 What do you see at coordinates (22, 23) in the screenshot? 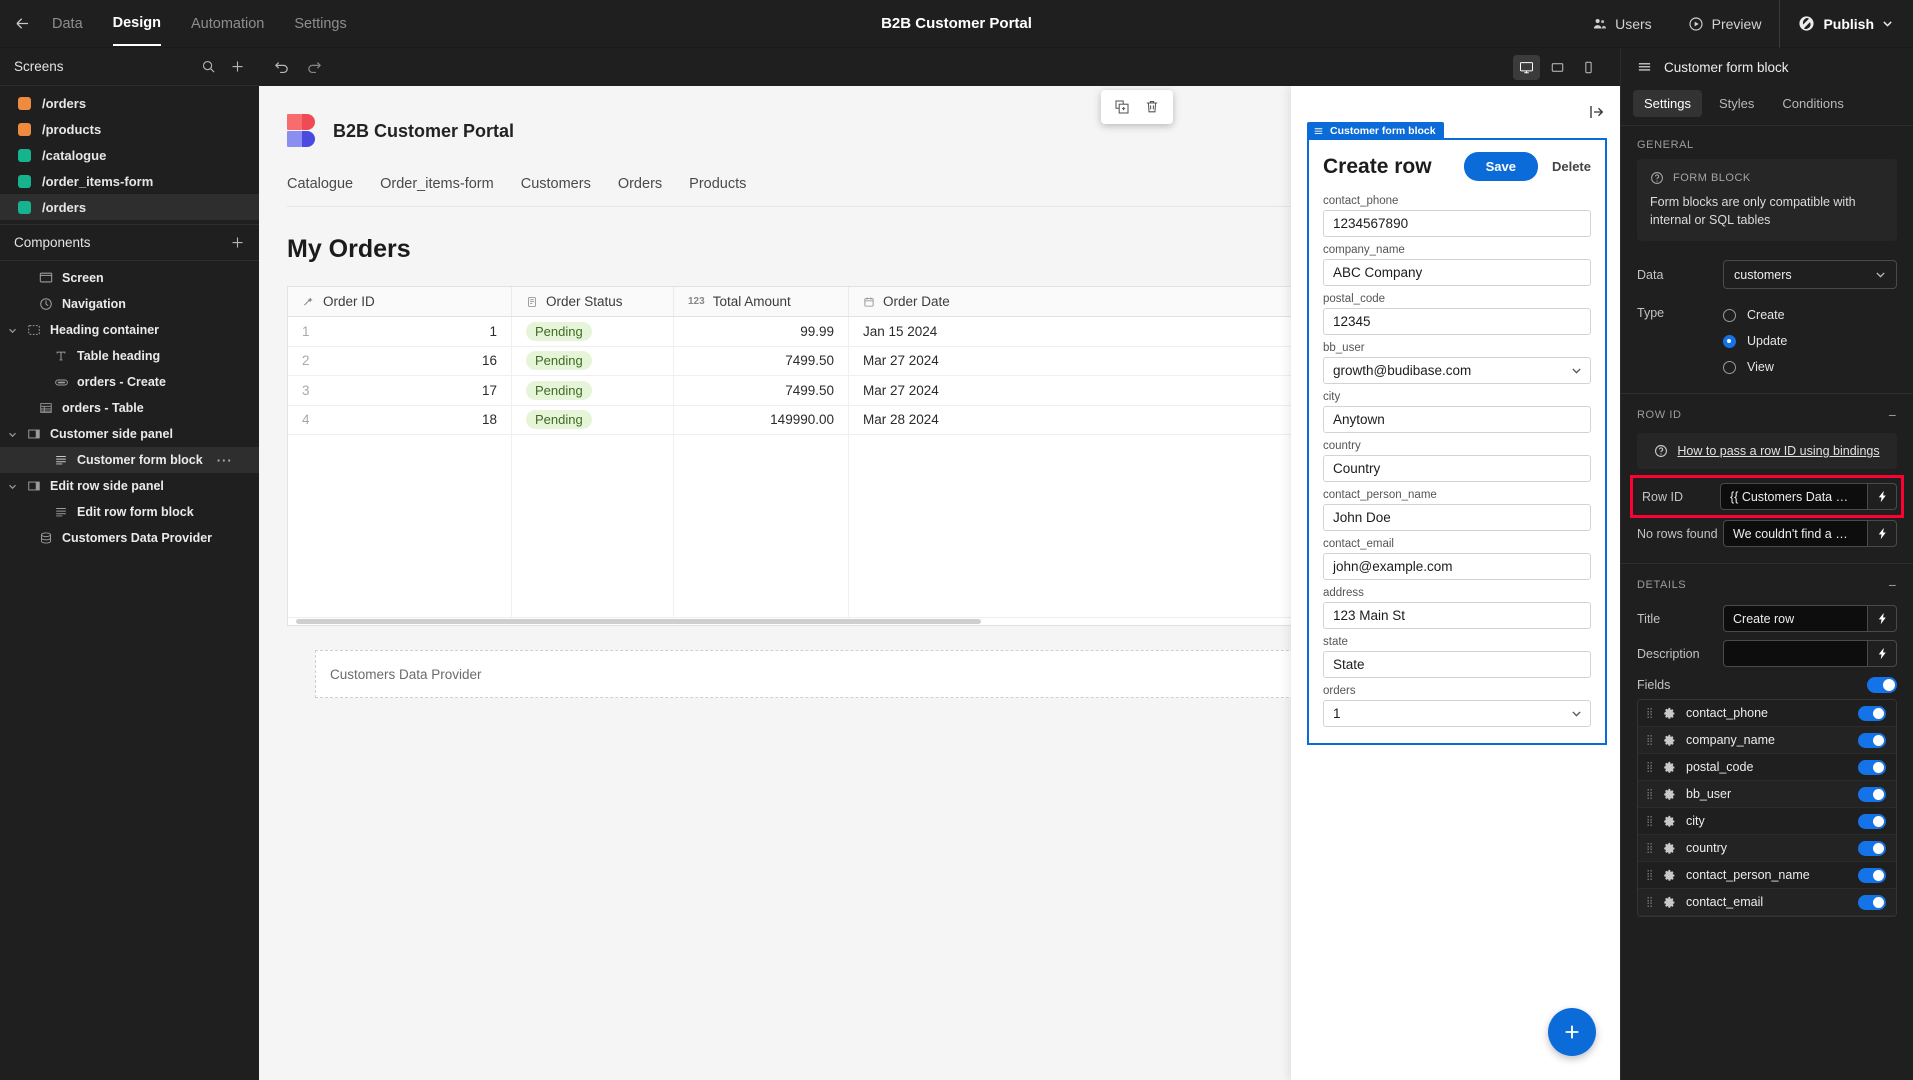
I see `back-arrow-icon` at bounding box center [22, 23].